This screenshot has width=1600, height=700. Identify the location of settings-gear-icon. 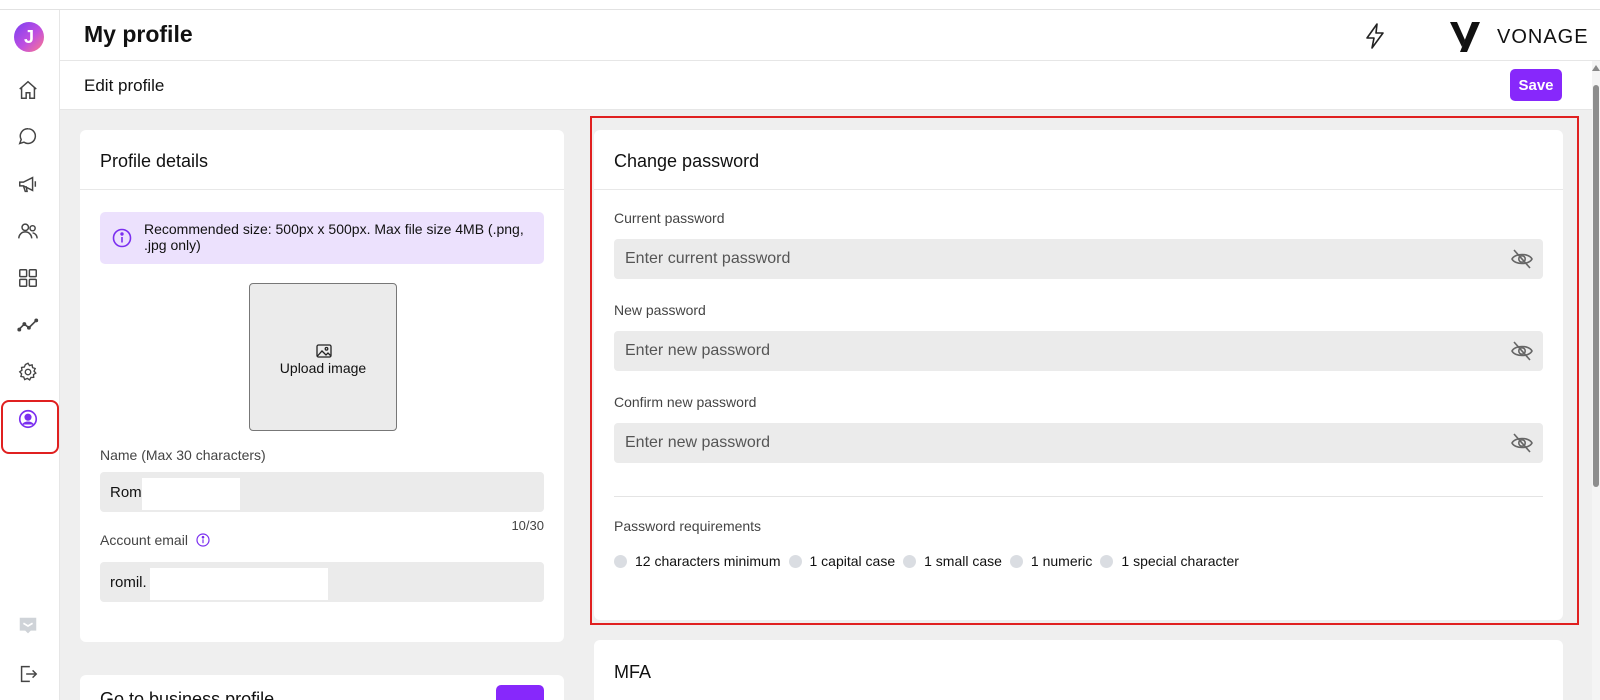
(28, 372).